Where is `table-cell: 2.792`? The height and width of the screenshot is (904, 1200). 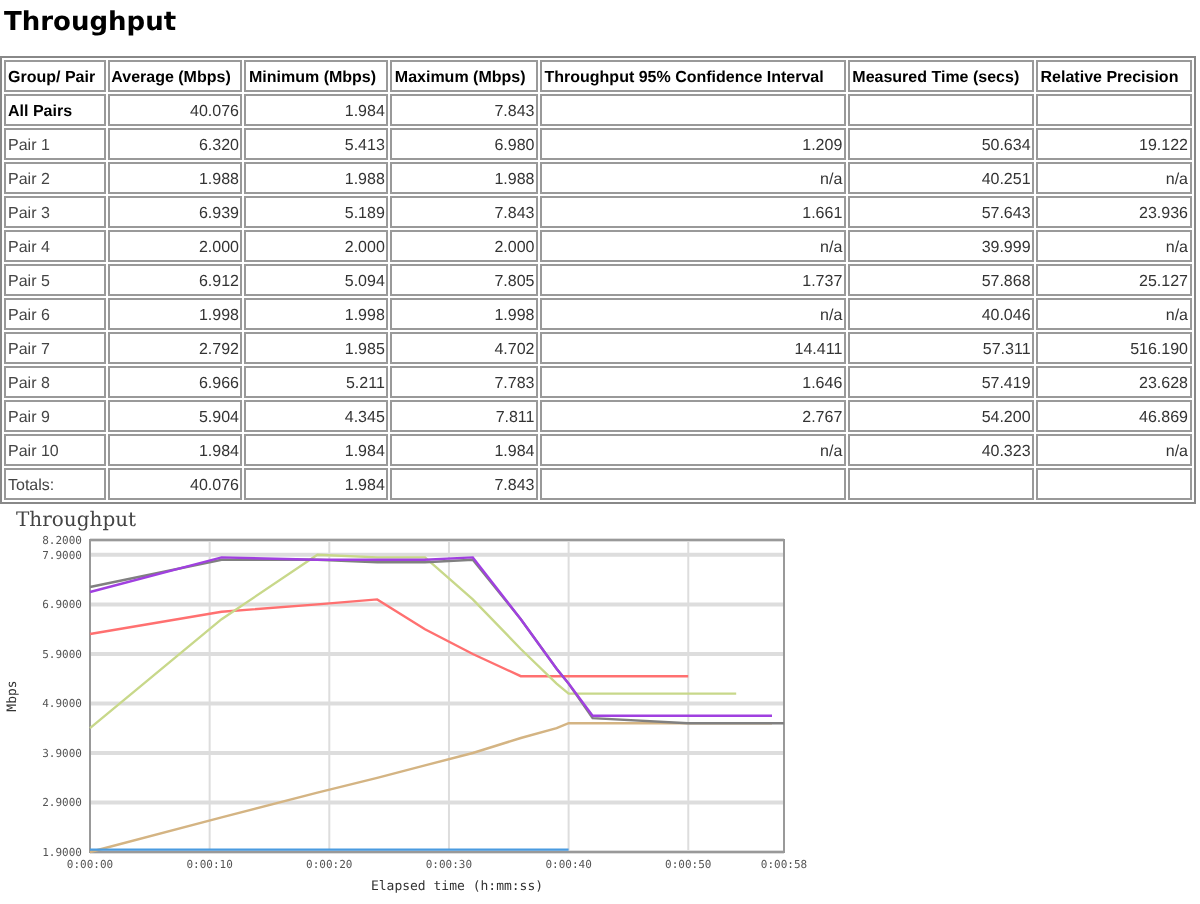 table-cell: 2.792 is located at coordinates (175, 348).